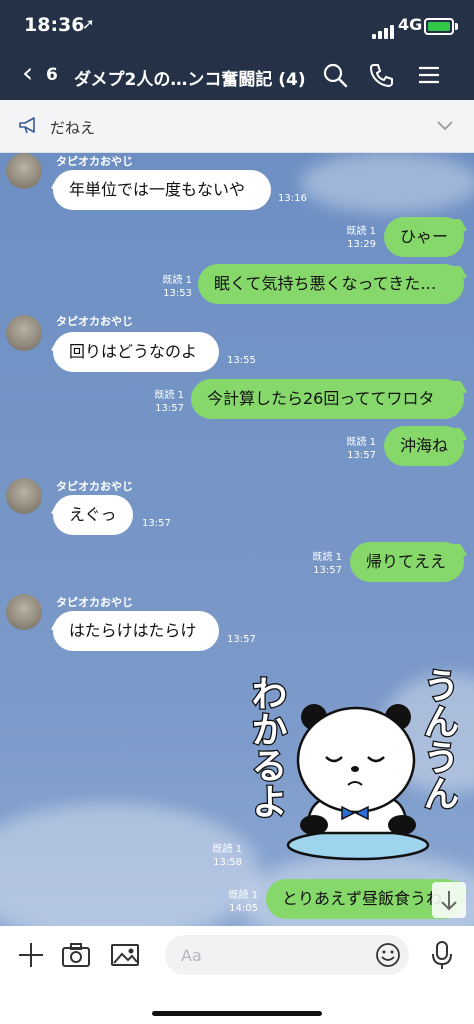 This screenshot has width=474, height=1024. I want to click on message-bubble: 今計算したら26回っててワロタ, so click(327, 399).